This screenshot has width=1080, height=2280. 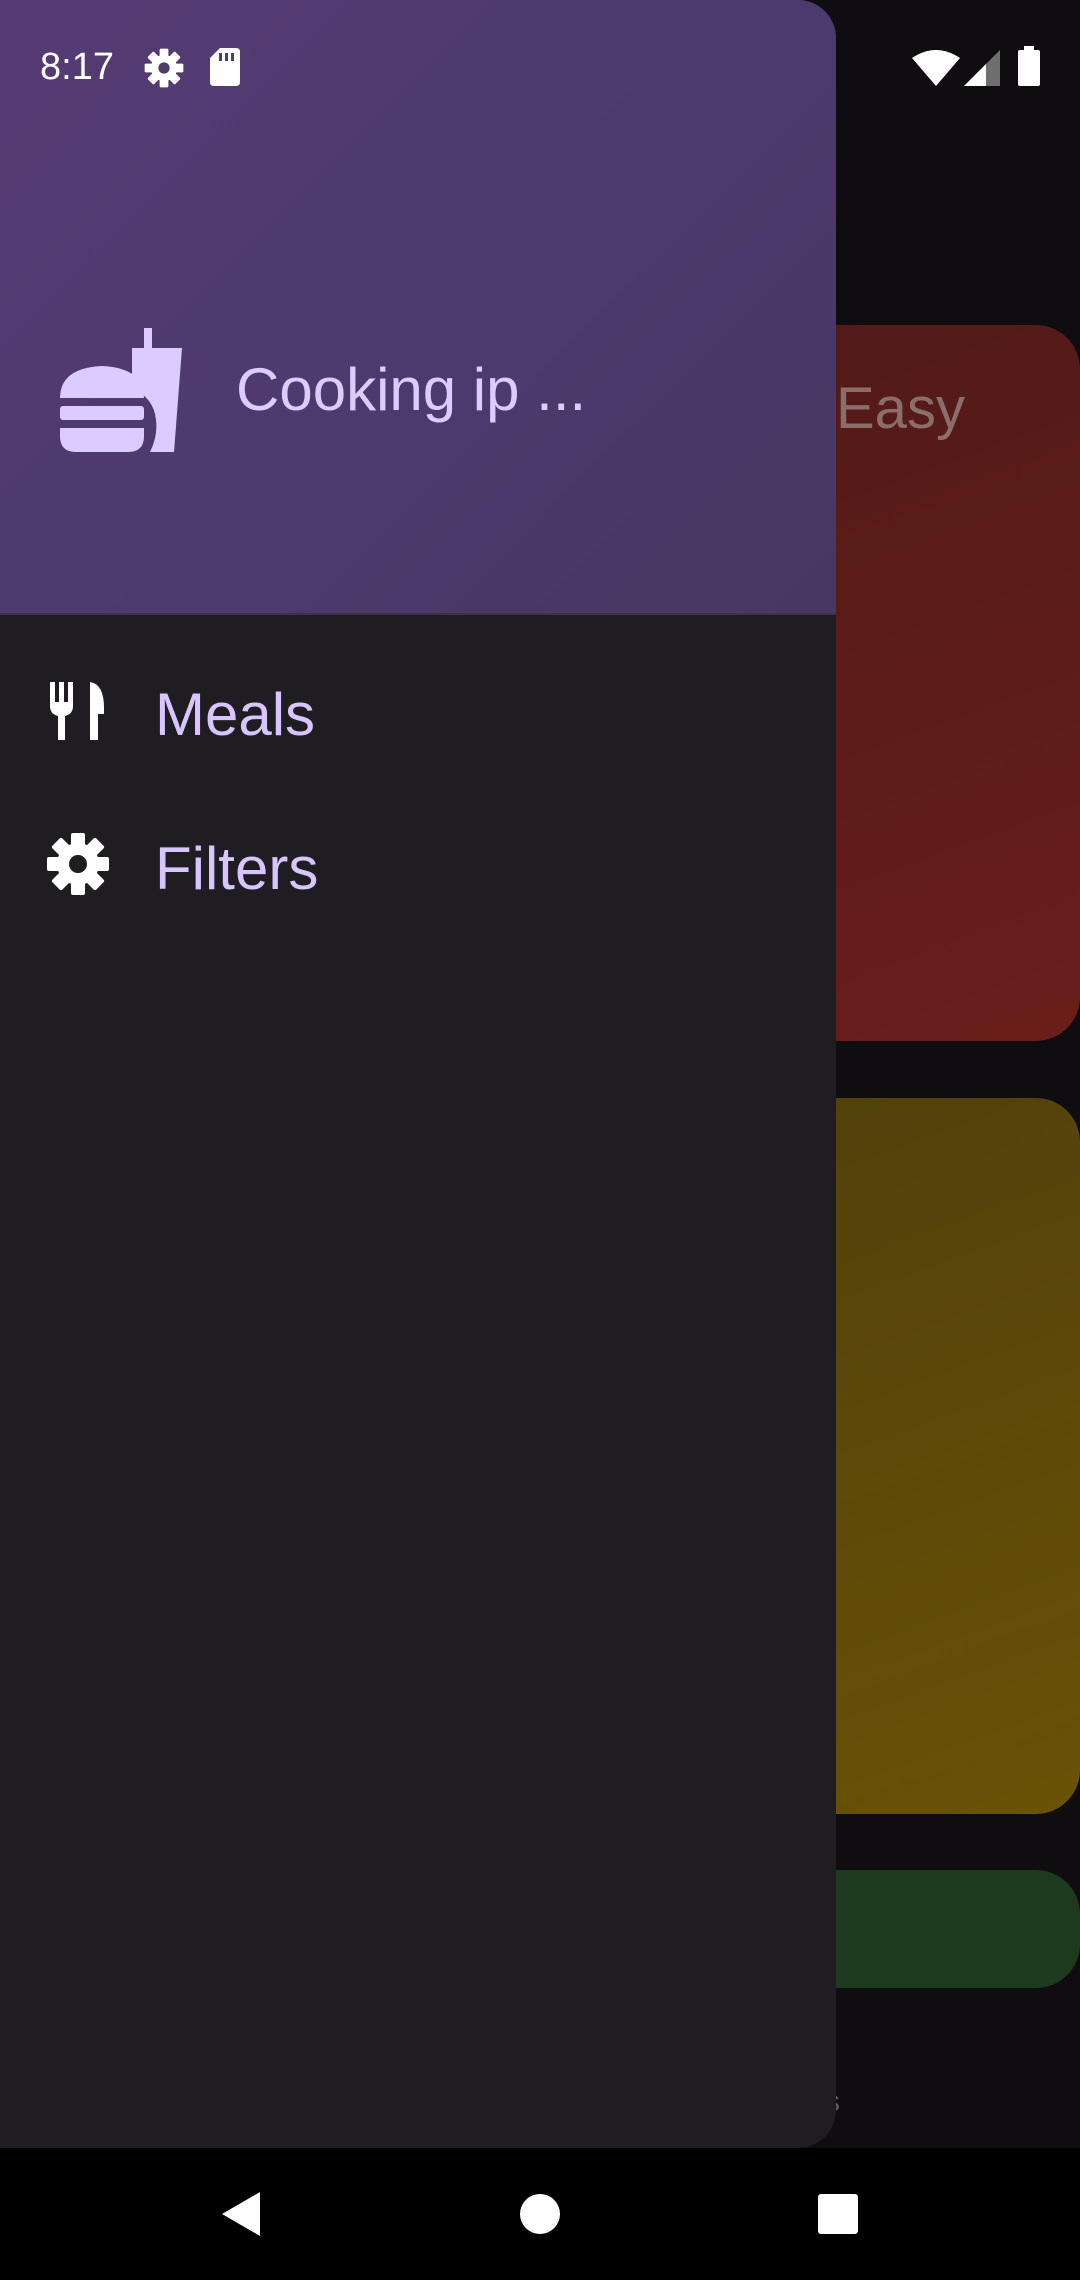 What do you see at coordinates (900, 408) in the screenshot?
I see `card-title: Easy` at bounding box center [900, 408].